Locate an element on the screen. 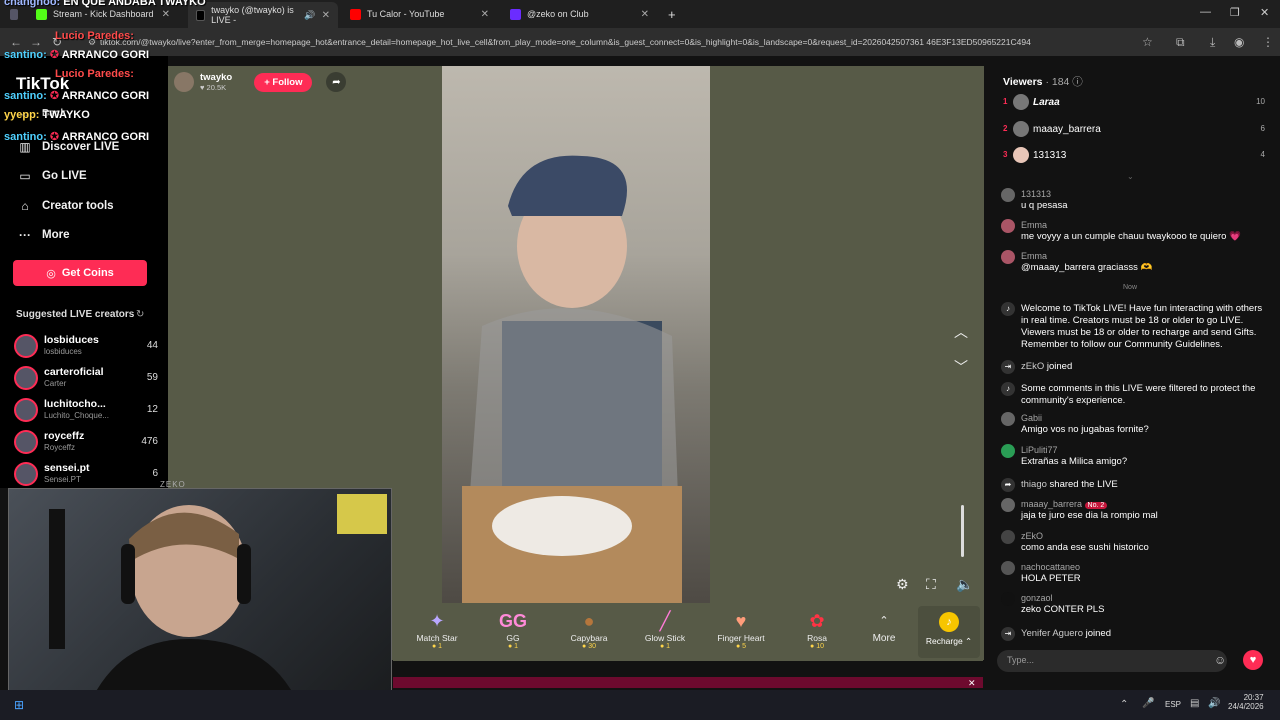 This screenshot has height=720, width=1280. top-viewer-row: 2 maaay_barrera 6 is located at coordinates (1134, 130).